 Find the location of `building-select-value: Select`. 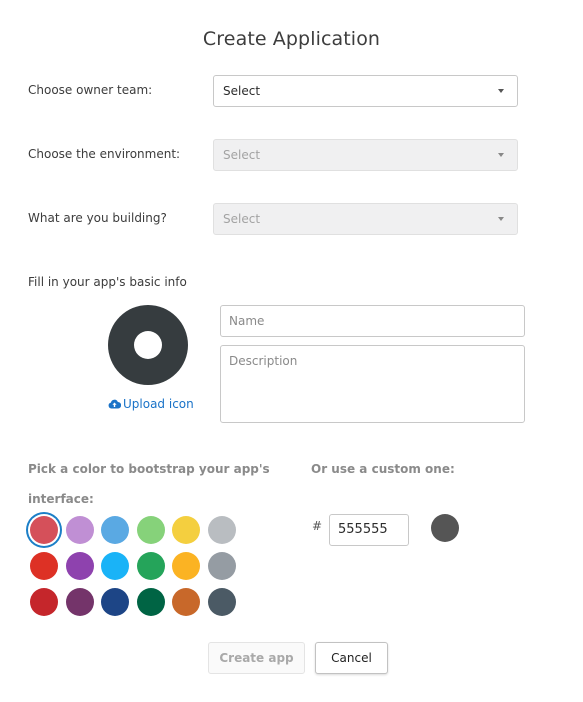

building-select-value: Select is located at coordinates (242, 219).